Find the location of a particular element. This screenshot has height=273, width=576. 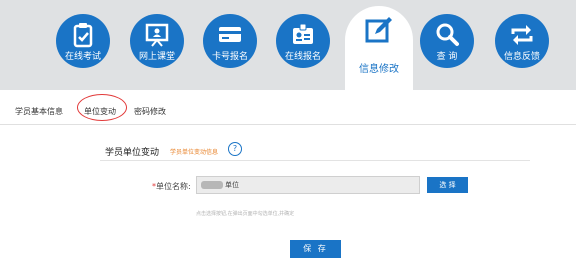

choose-button: 选 择 is located at coordinates (447, 185).